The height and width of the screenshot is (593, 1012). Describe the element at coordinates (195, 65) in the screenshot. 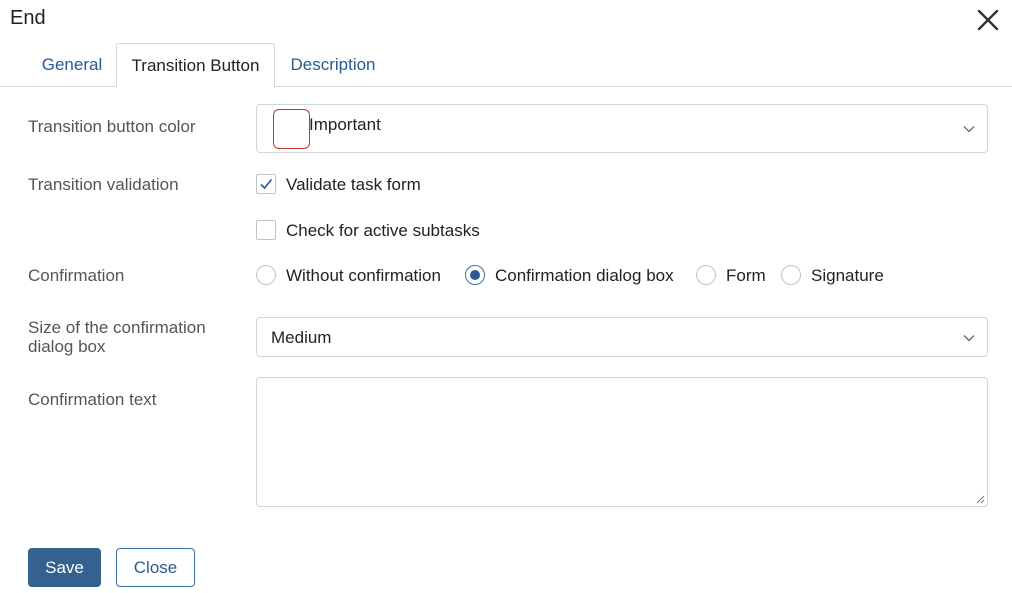

I see `tab-transition-button: Transition Button` at that location.